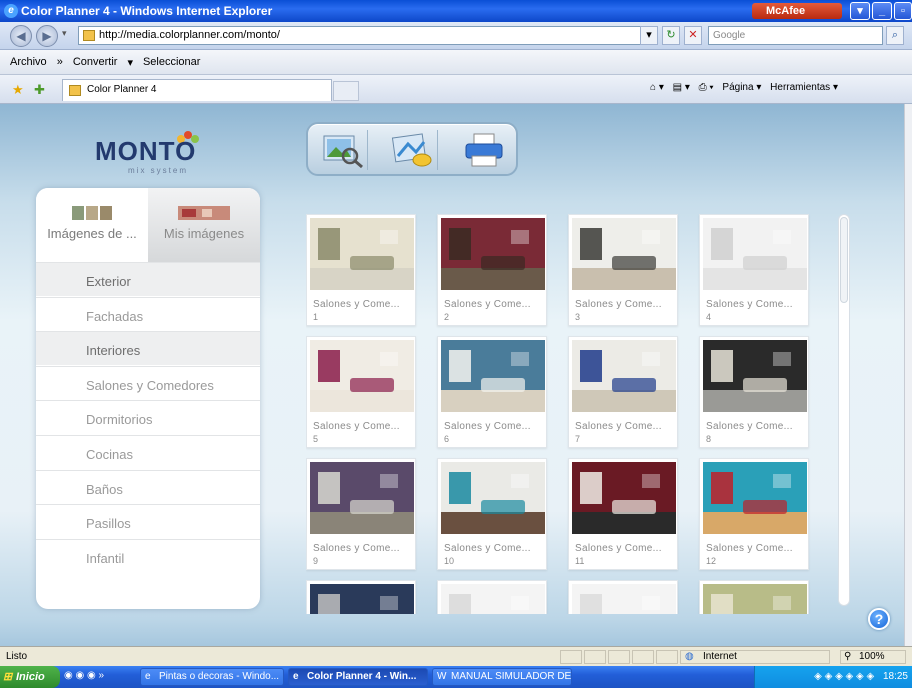  I want to click on category-exterior: Exterior, so click(148, 279).